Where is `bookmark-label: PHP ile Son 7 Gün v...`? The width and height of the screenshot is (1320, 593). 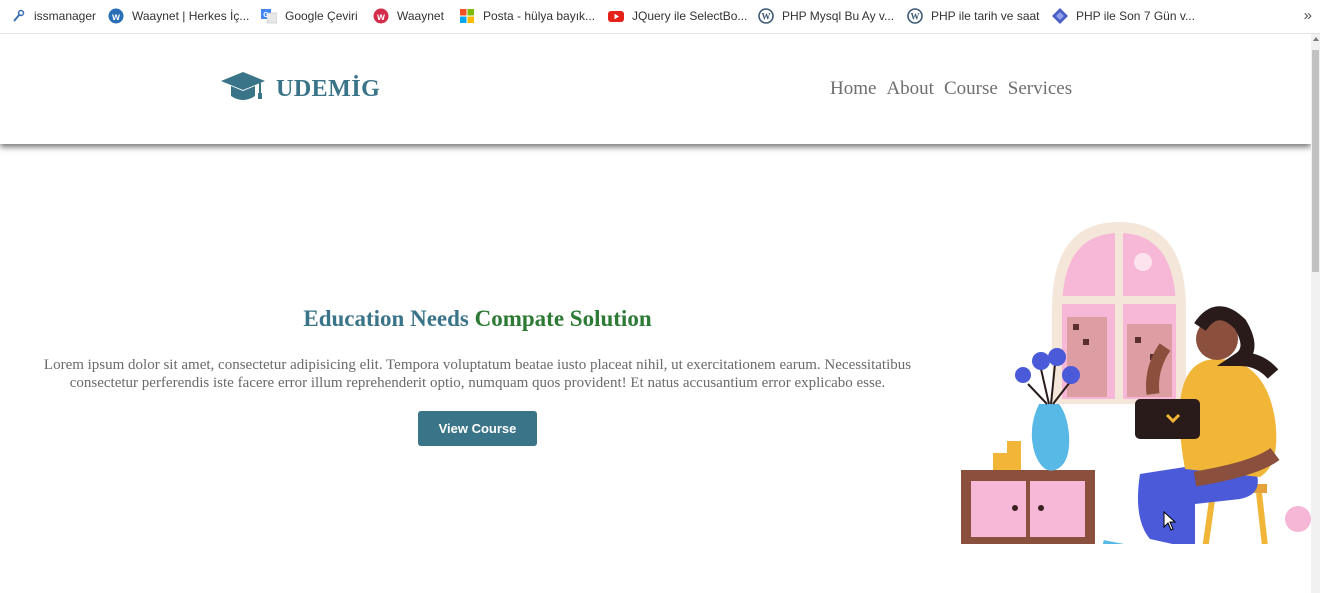 bookmark-label: PHP ile Son 7 Gün v... is located at coordinates (1135, 16).